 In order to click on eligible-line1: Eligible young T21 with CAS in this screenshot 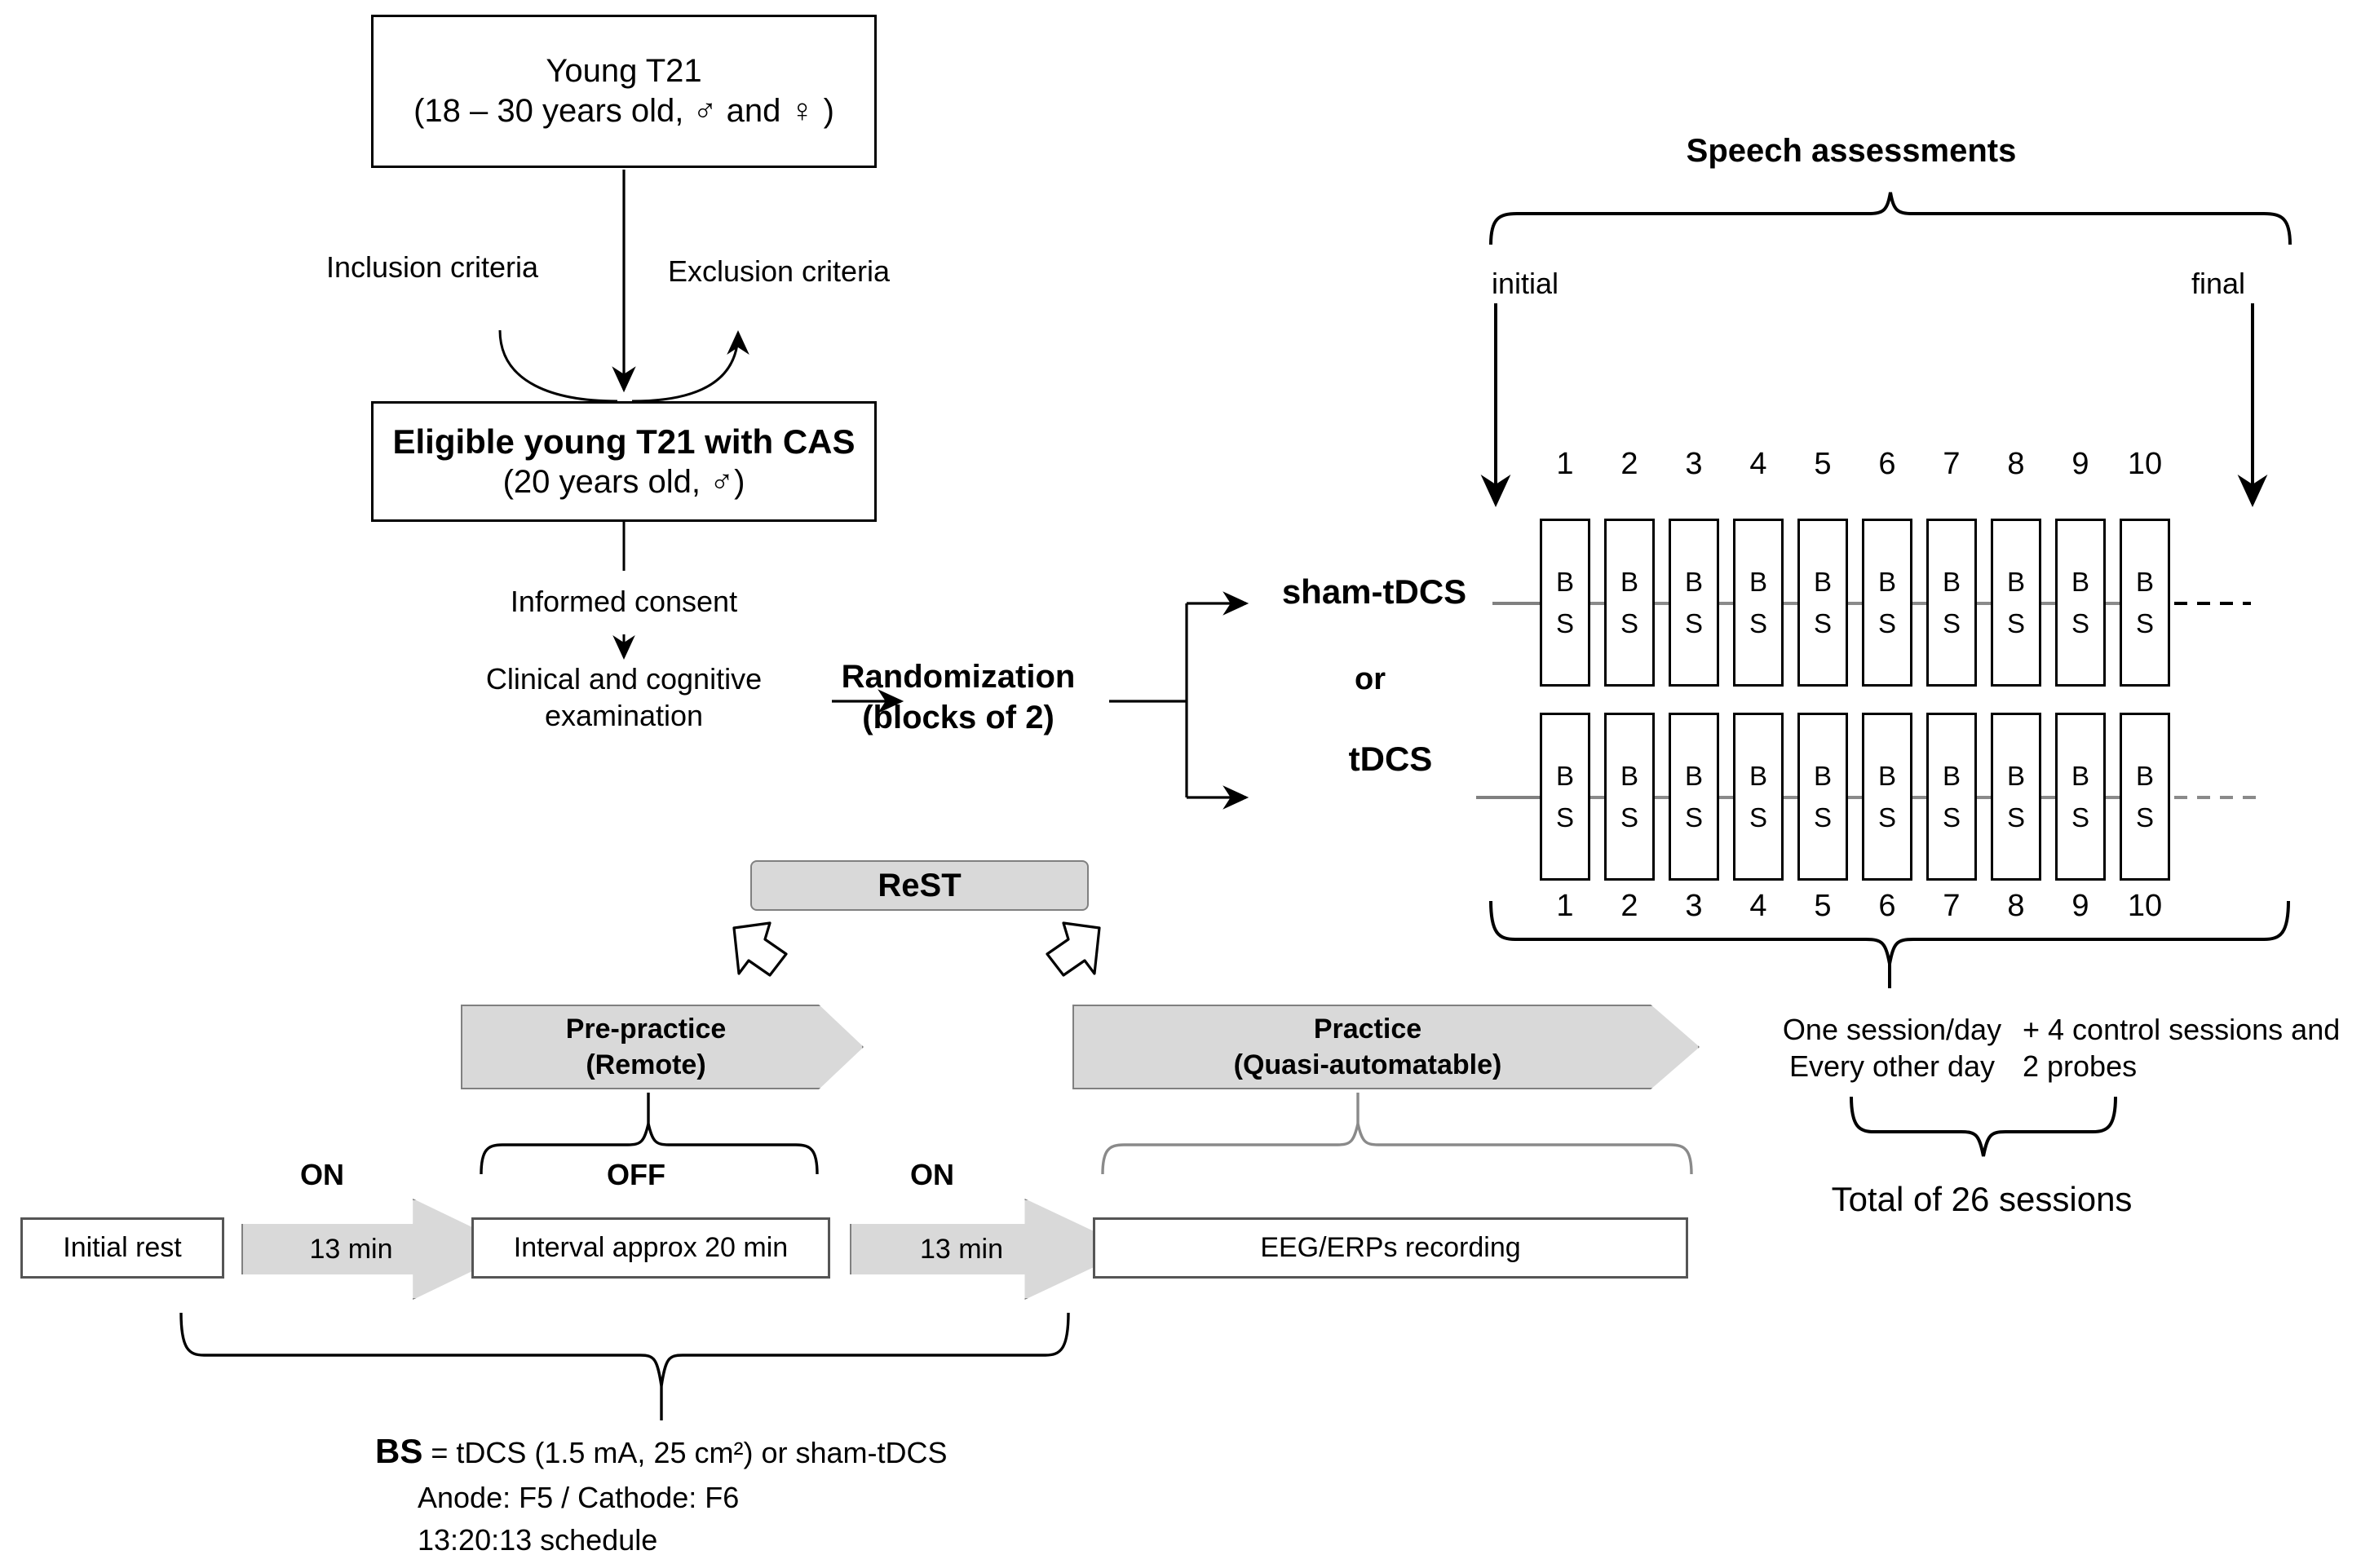, I will do `click(624, 442)`.